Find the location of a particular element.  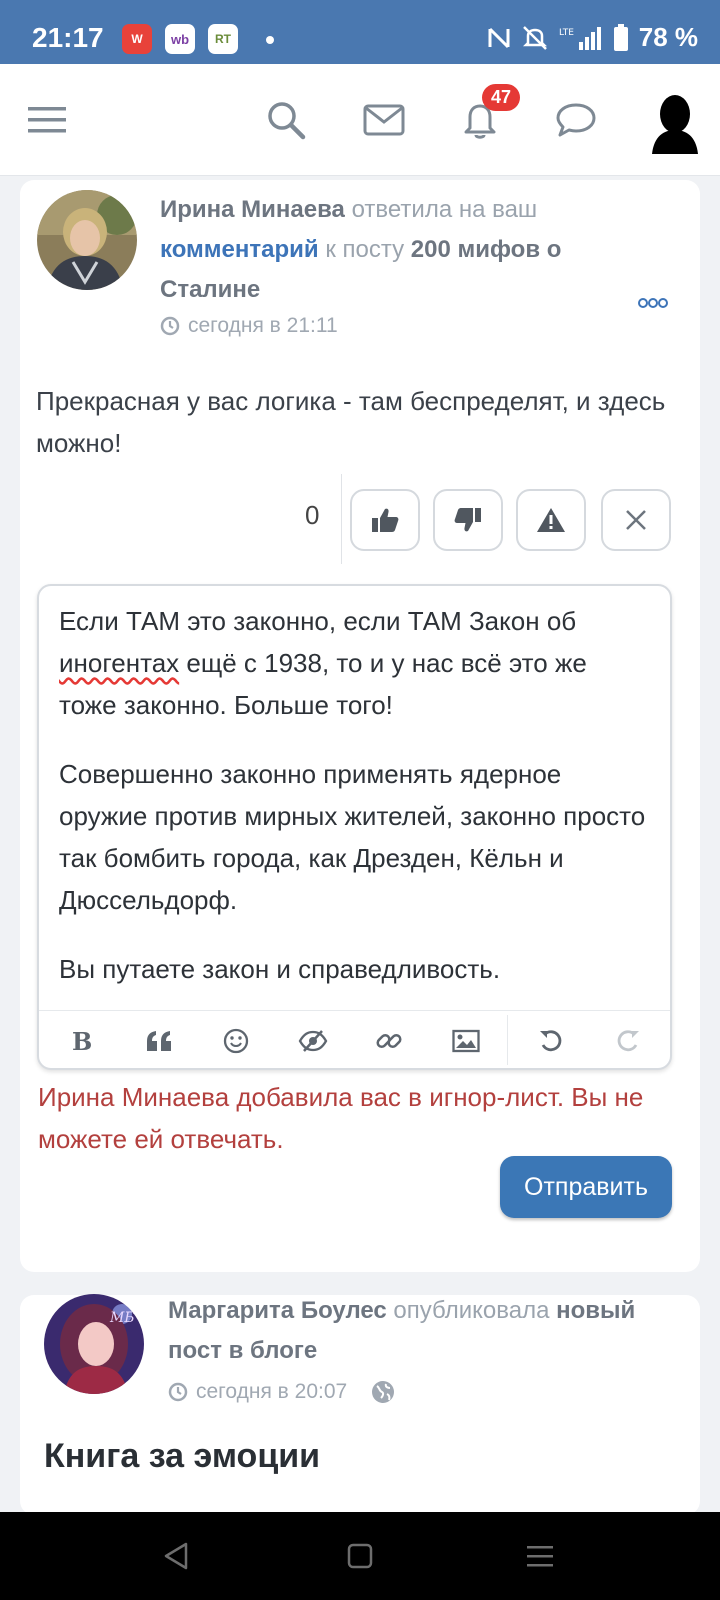

recents-lines-icon is located at coordinates (540, 1556).